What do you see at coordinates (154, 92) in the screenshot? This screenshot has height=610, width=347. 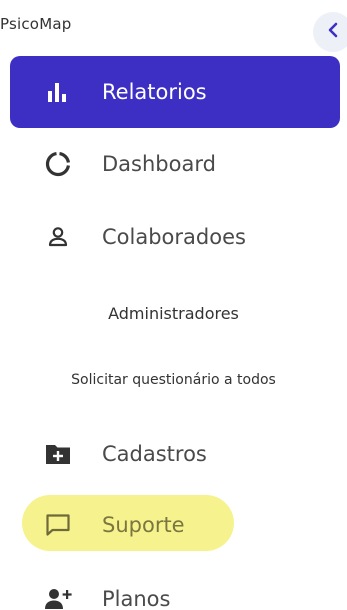 I see `nav-item-label: Relatorios` at bounding box center [154, 92].